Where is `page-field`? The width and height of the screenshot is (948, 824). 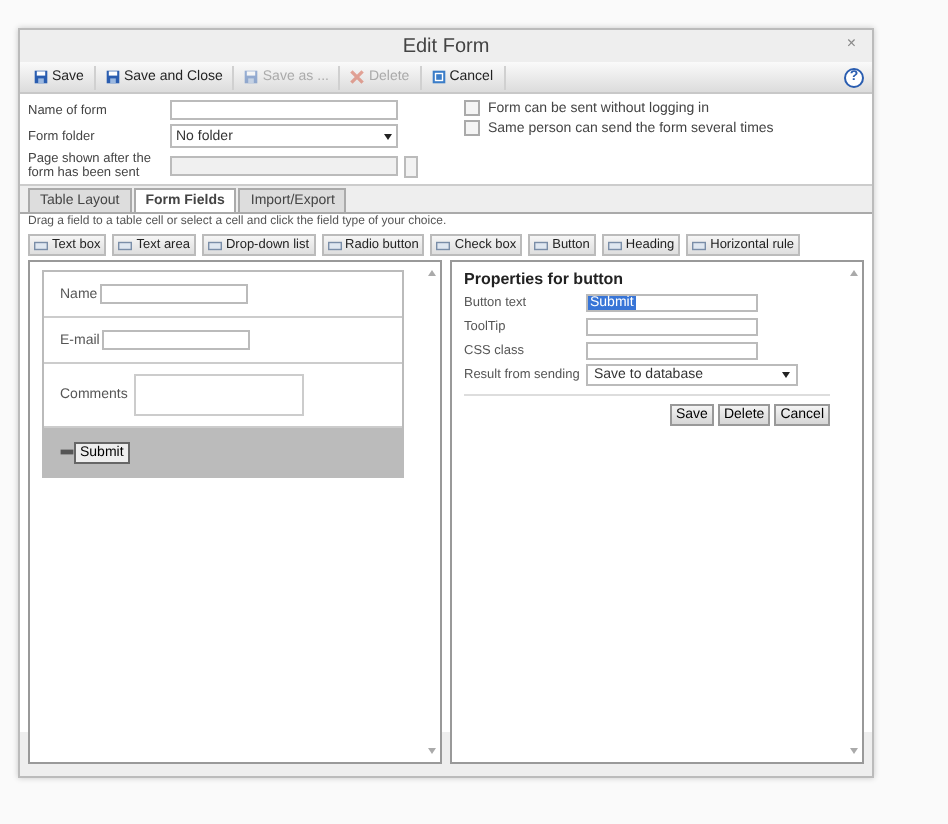
page-field is located at coordinates (284, 166).